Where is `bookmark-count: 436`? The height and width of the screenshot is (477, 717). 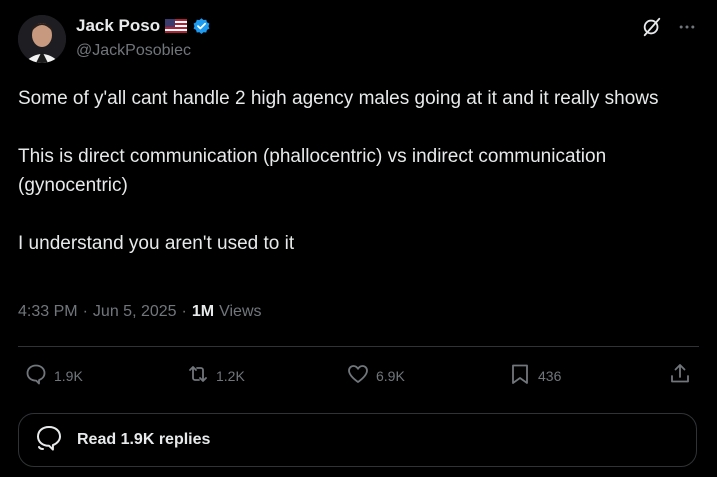 bookmark-count: 436 is located at coordinates (550, 375).